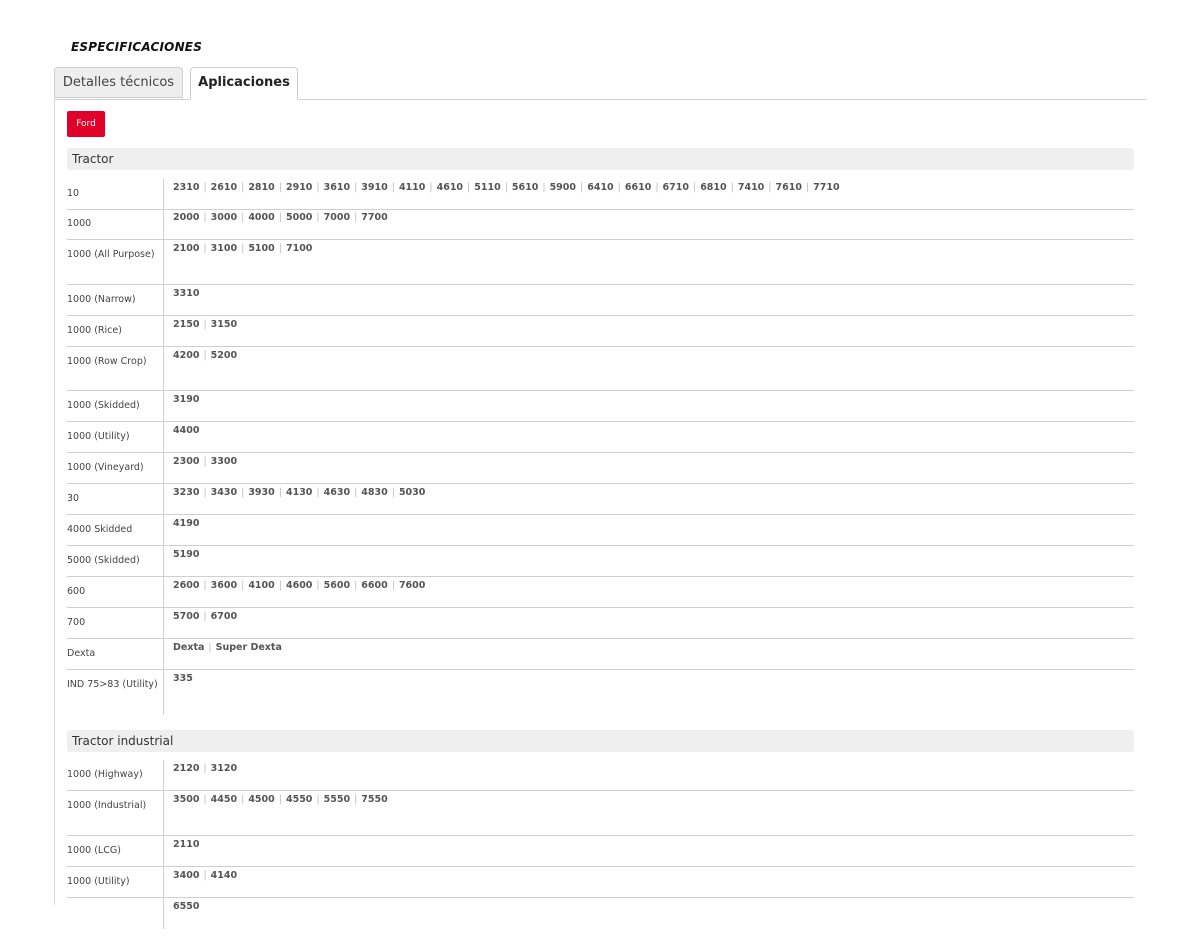 The width and height of the screenshot is (1200, 947). What do you see at coordinates (713, 187) in the screenshot?
I see `model-link: 6810` at bounding box center [713, 187].